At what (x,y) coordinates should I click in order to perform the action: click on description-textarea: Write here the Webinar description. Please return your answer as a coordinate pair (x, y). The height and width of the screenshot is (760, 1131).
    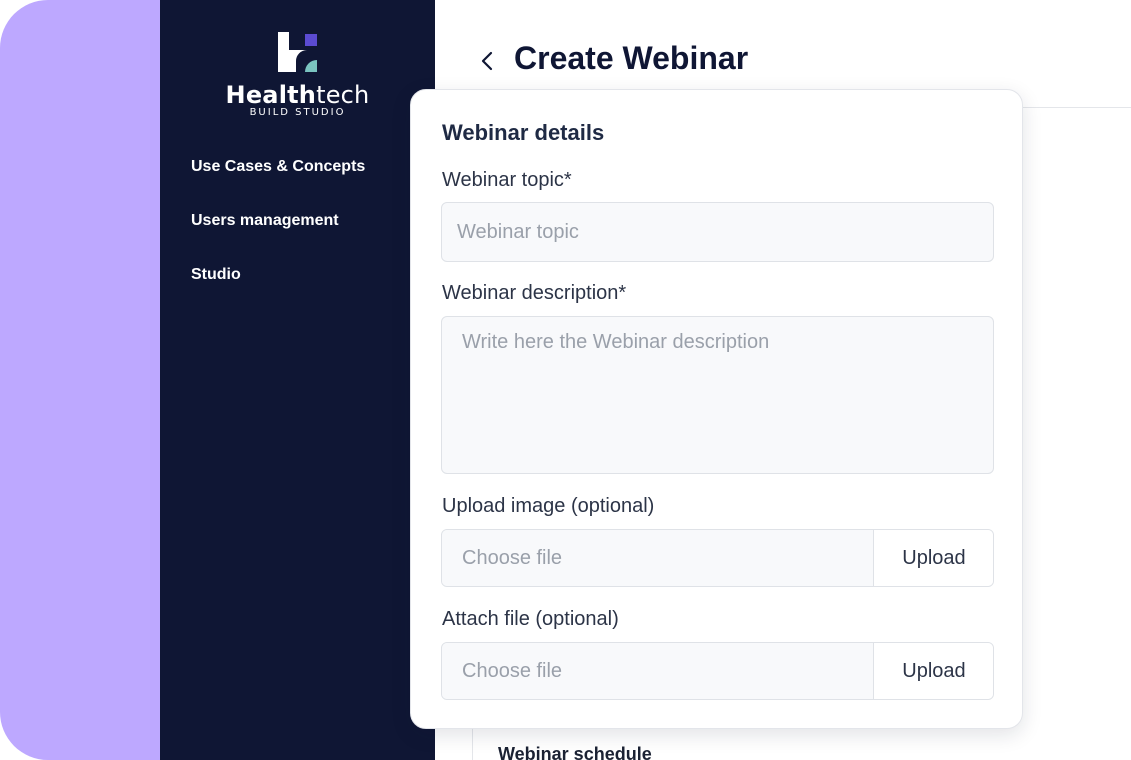
    Looking at the image, I should click on (717, 395).